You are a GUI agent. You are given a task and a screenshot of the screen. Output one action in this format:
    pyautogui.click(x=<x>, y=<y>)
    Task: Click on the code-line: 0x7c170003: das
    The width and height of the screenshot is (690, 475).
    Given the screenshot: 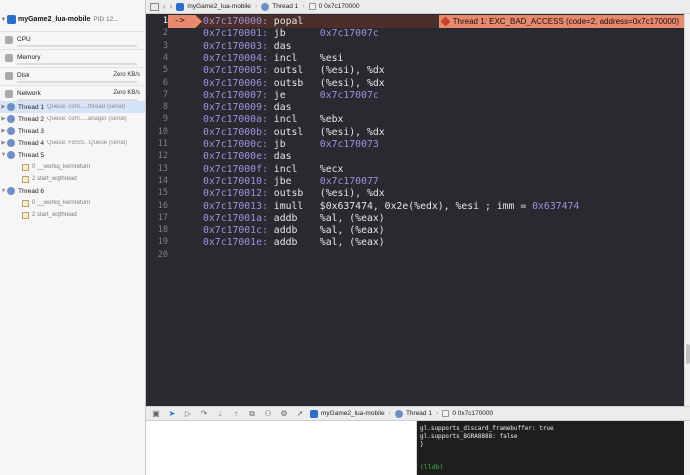 What is the action you would take?
    pyautogui.click(x=261, y=47)
    